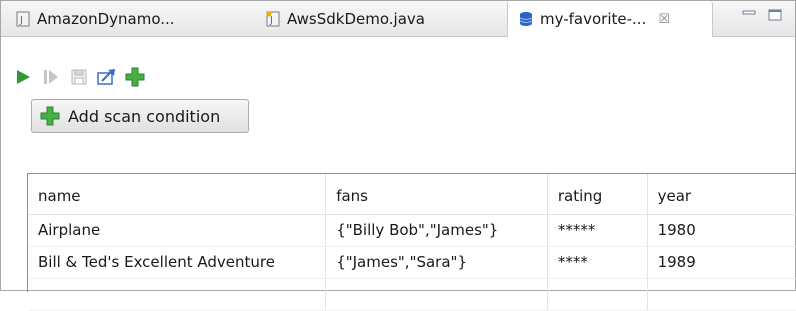 The height and width of the screenshot is (311, 796). Describe the element at coordinates (177, 262) in the screenshot. I see `cell-name: Bill & Ted's Excellent Adventure` at that location.